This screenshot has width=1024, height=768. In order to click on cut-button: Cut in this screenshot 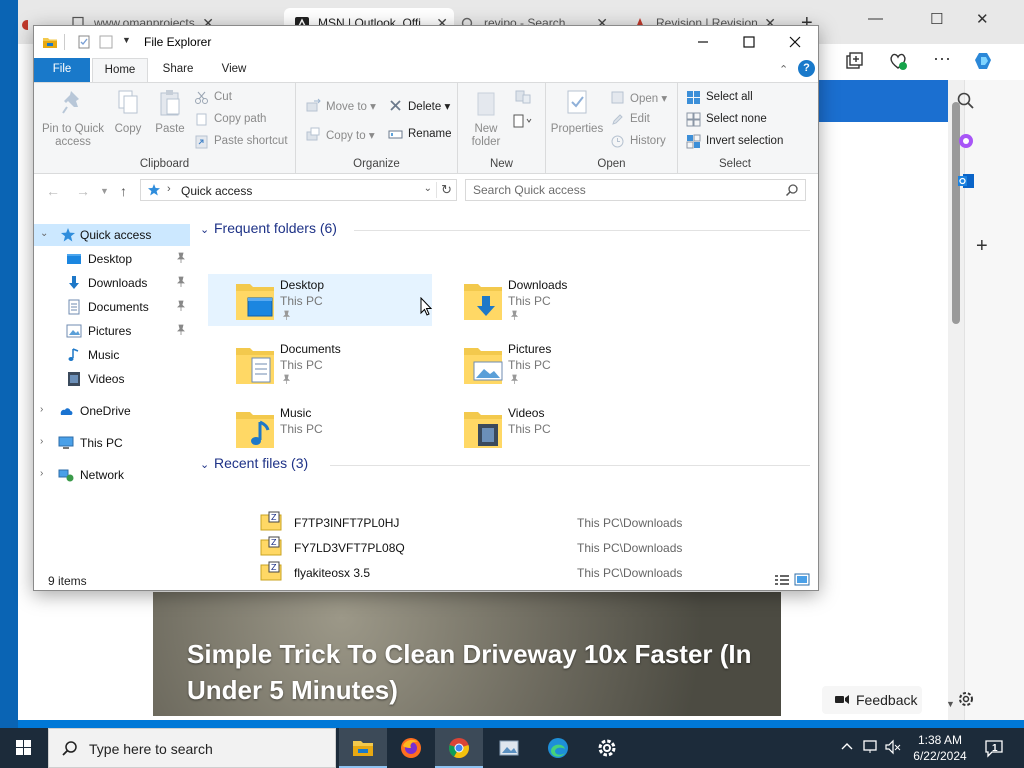, I will do `click(213, 97)`.